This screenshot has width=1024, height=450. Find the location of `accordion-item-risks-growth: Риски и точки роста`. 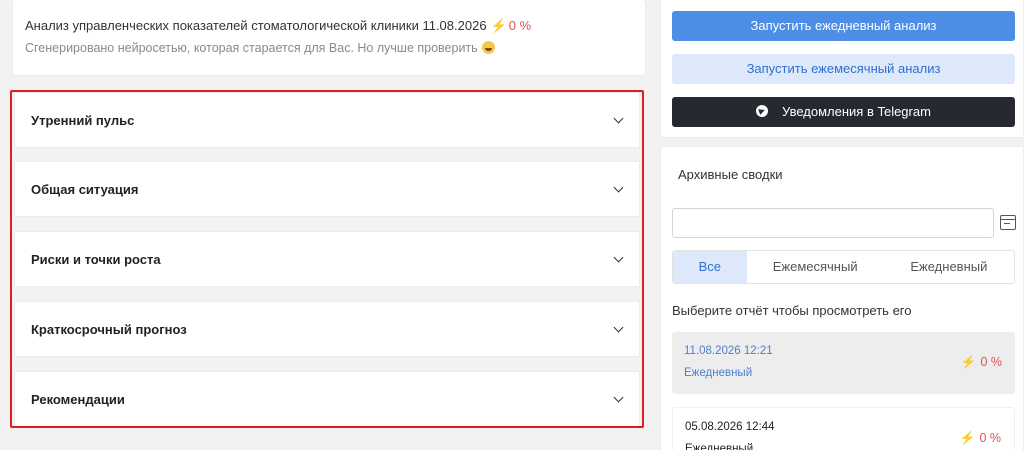

accordion-item-risks-growth: Риски и точки роста is located at coordinates (327, 259).